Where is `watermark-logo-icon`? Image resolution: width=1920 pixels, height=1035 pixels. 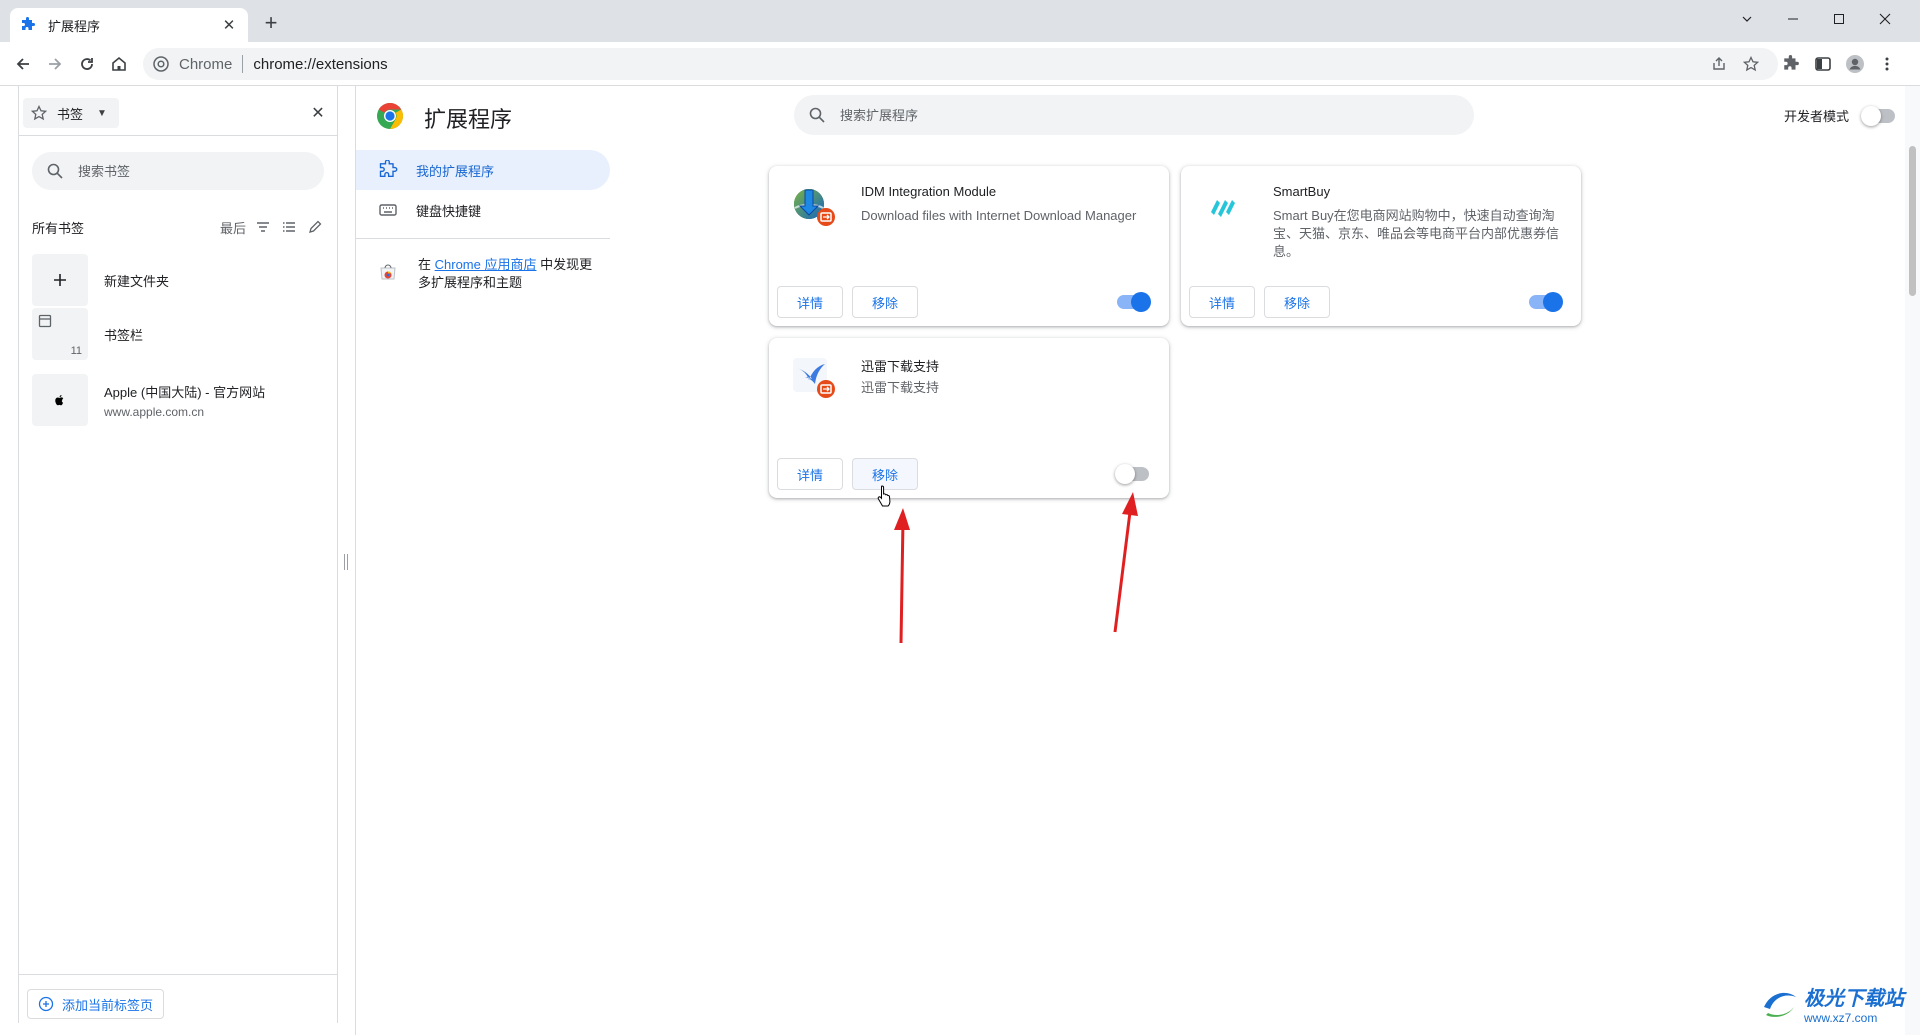 watermark-logo-icon is located at coordinates (1780, 1004).